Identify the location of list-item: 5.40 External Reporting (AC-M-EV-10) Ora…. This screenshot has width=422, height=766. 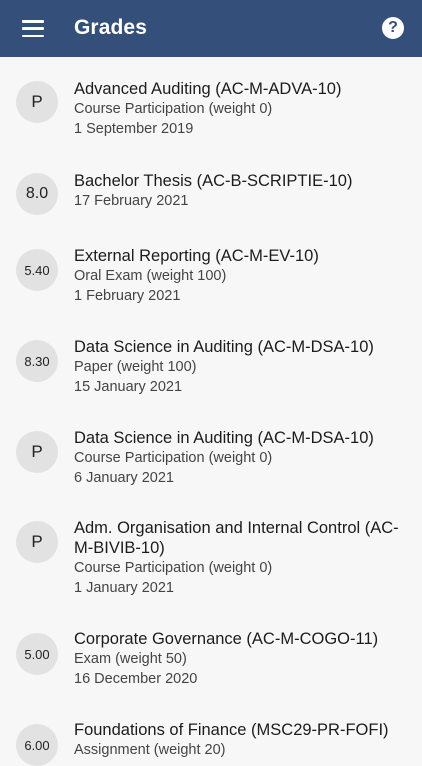
(211, 278).